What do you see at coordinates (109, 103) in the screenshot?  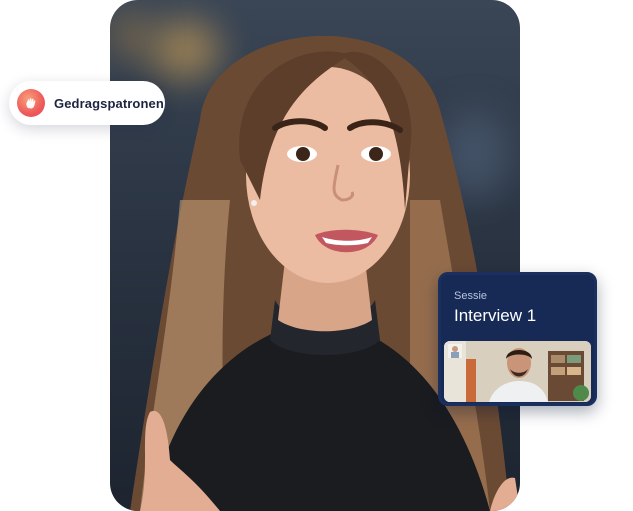 I see `chip-label: Gedragspatronen` at bounding box center [109, 103].